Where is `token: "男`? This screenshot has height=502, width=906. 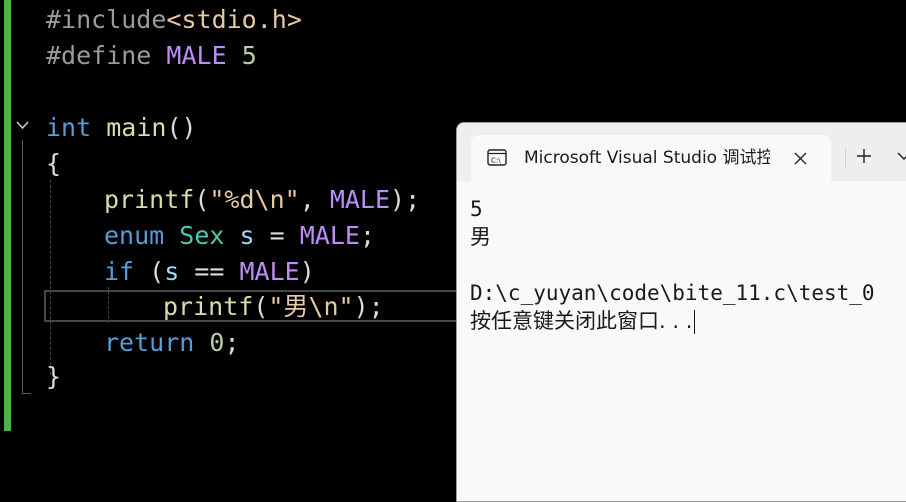
token: "男 is located at coordinates (288, 306).